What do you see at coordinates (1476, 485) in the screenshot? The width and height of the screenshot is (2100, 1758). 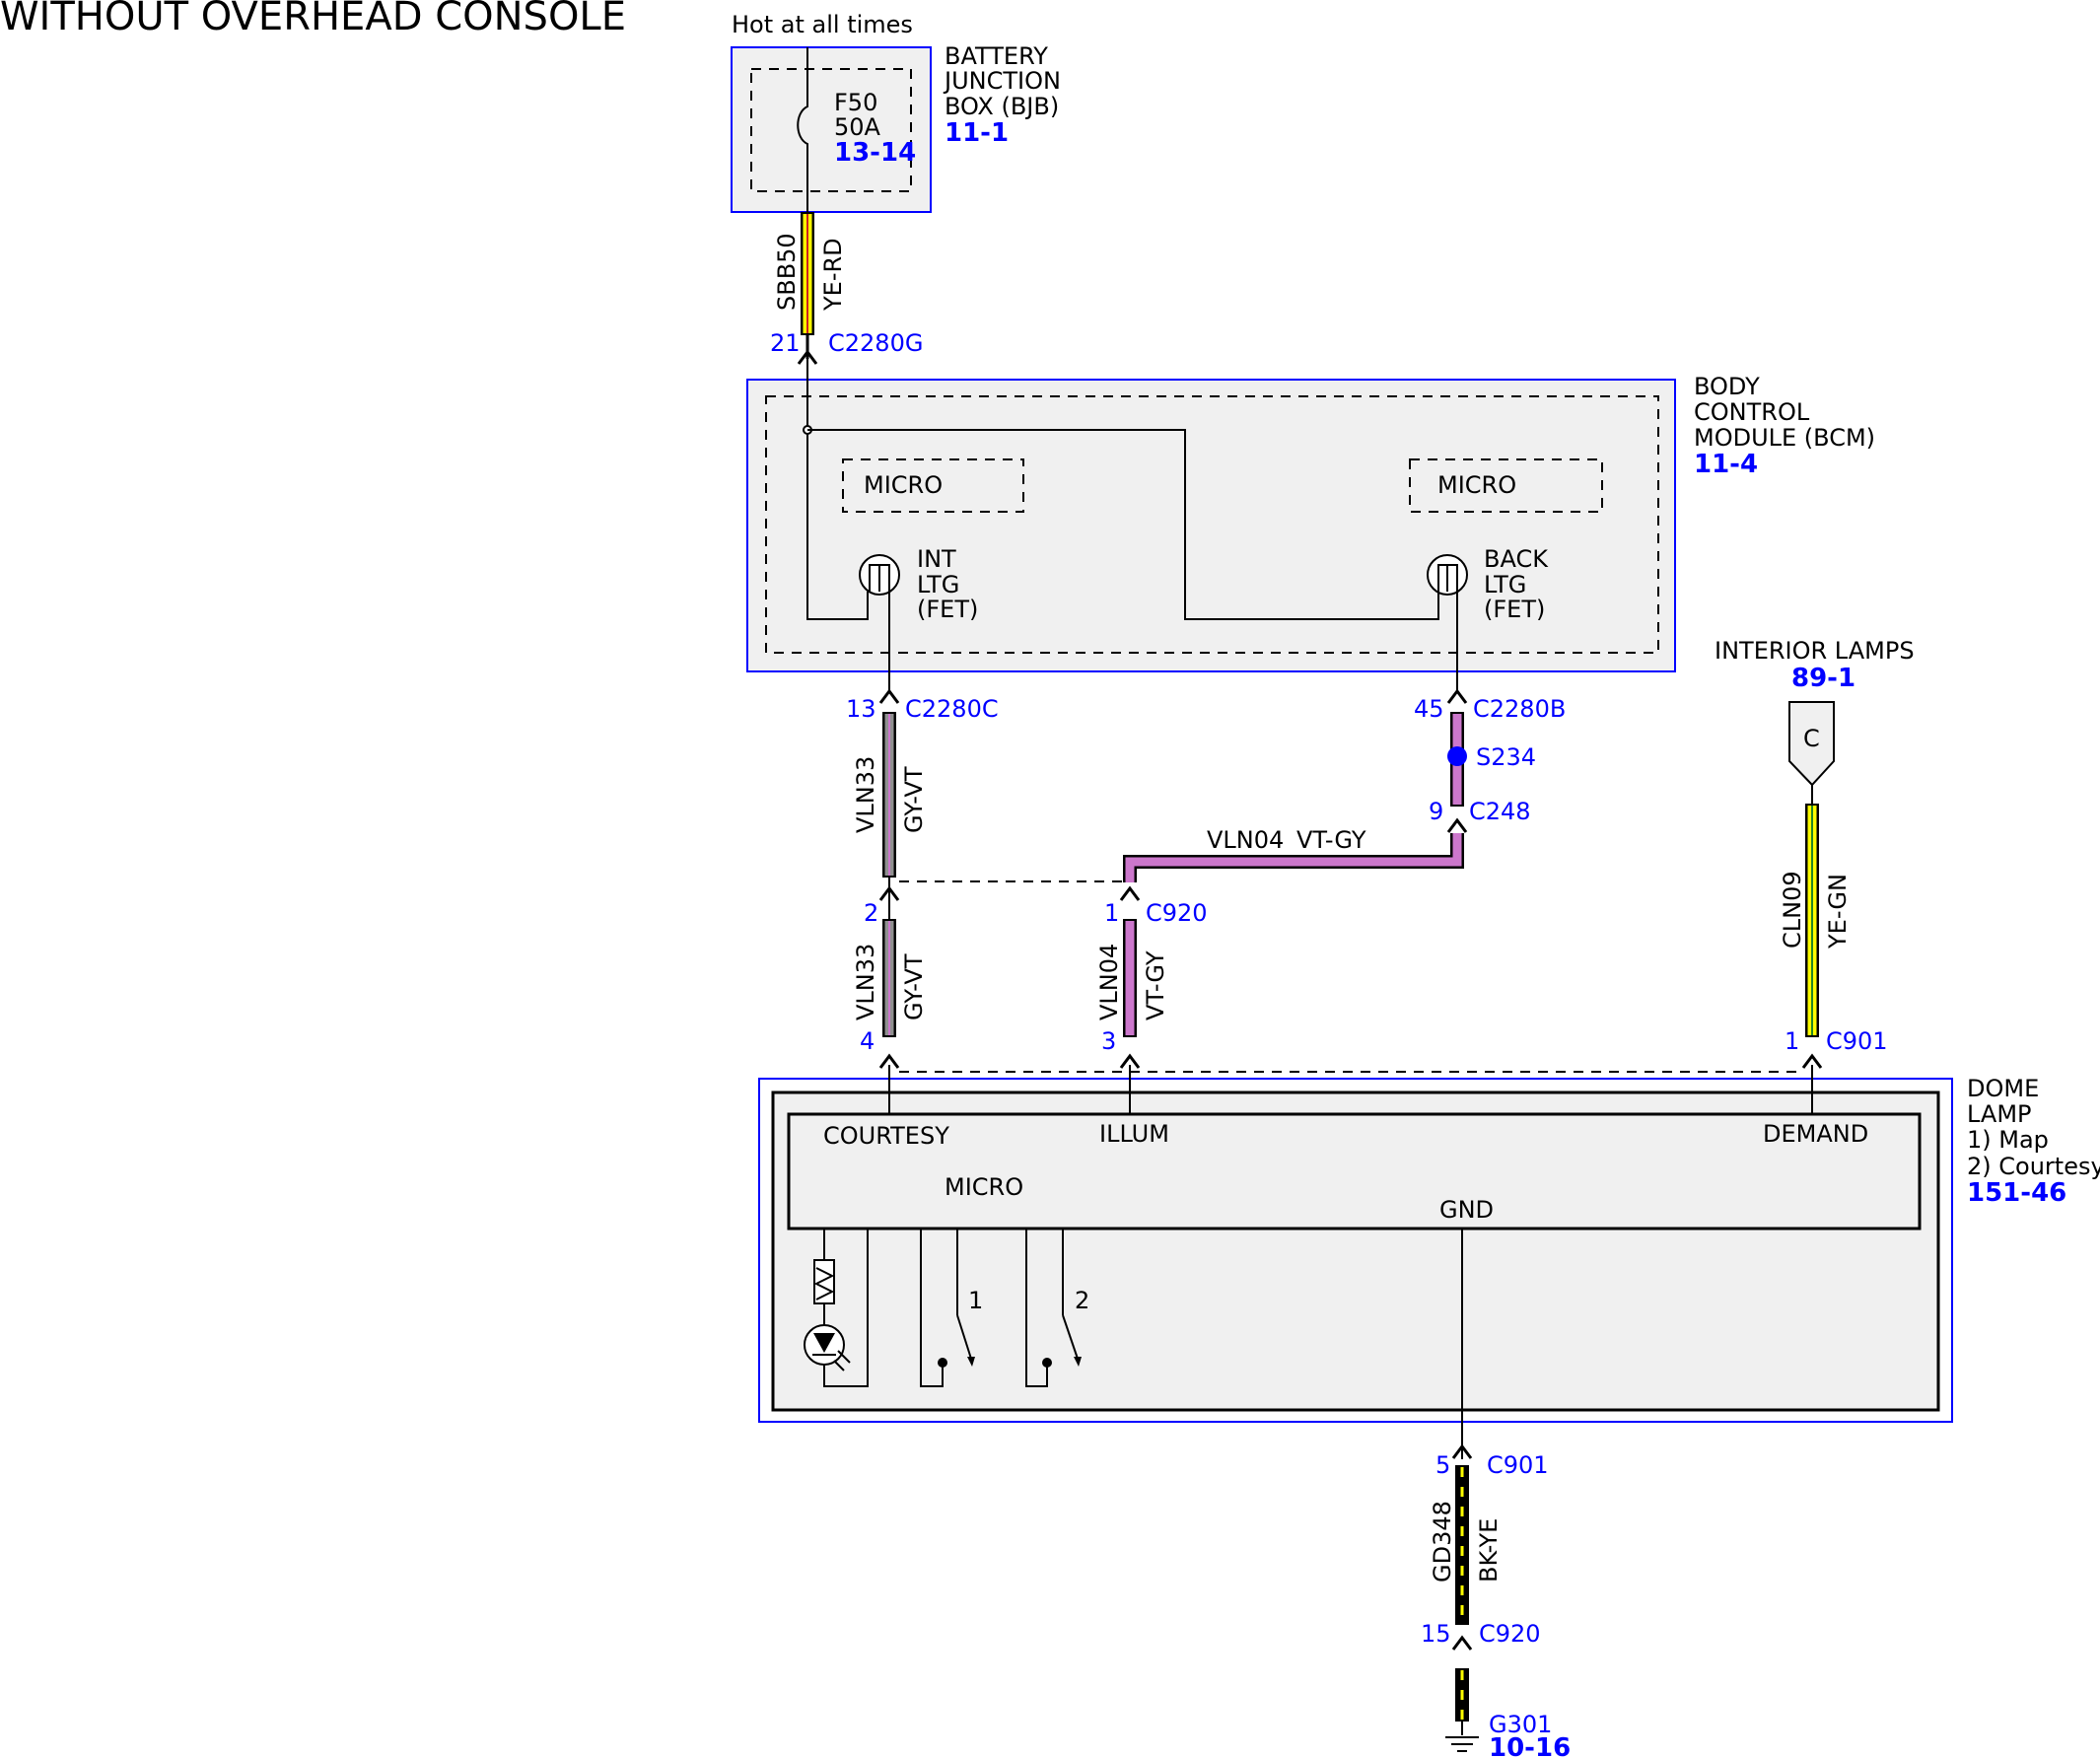 I see `bcm-micro-right: MICRO` at bounding box center [1476, 485].